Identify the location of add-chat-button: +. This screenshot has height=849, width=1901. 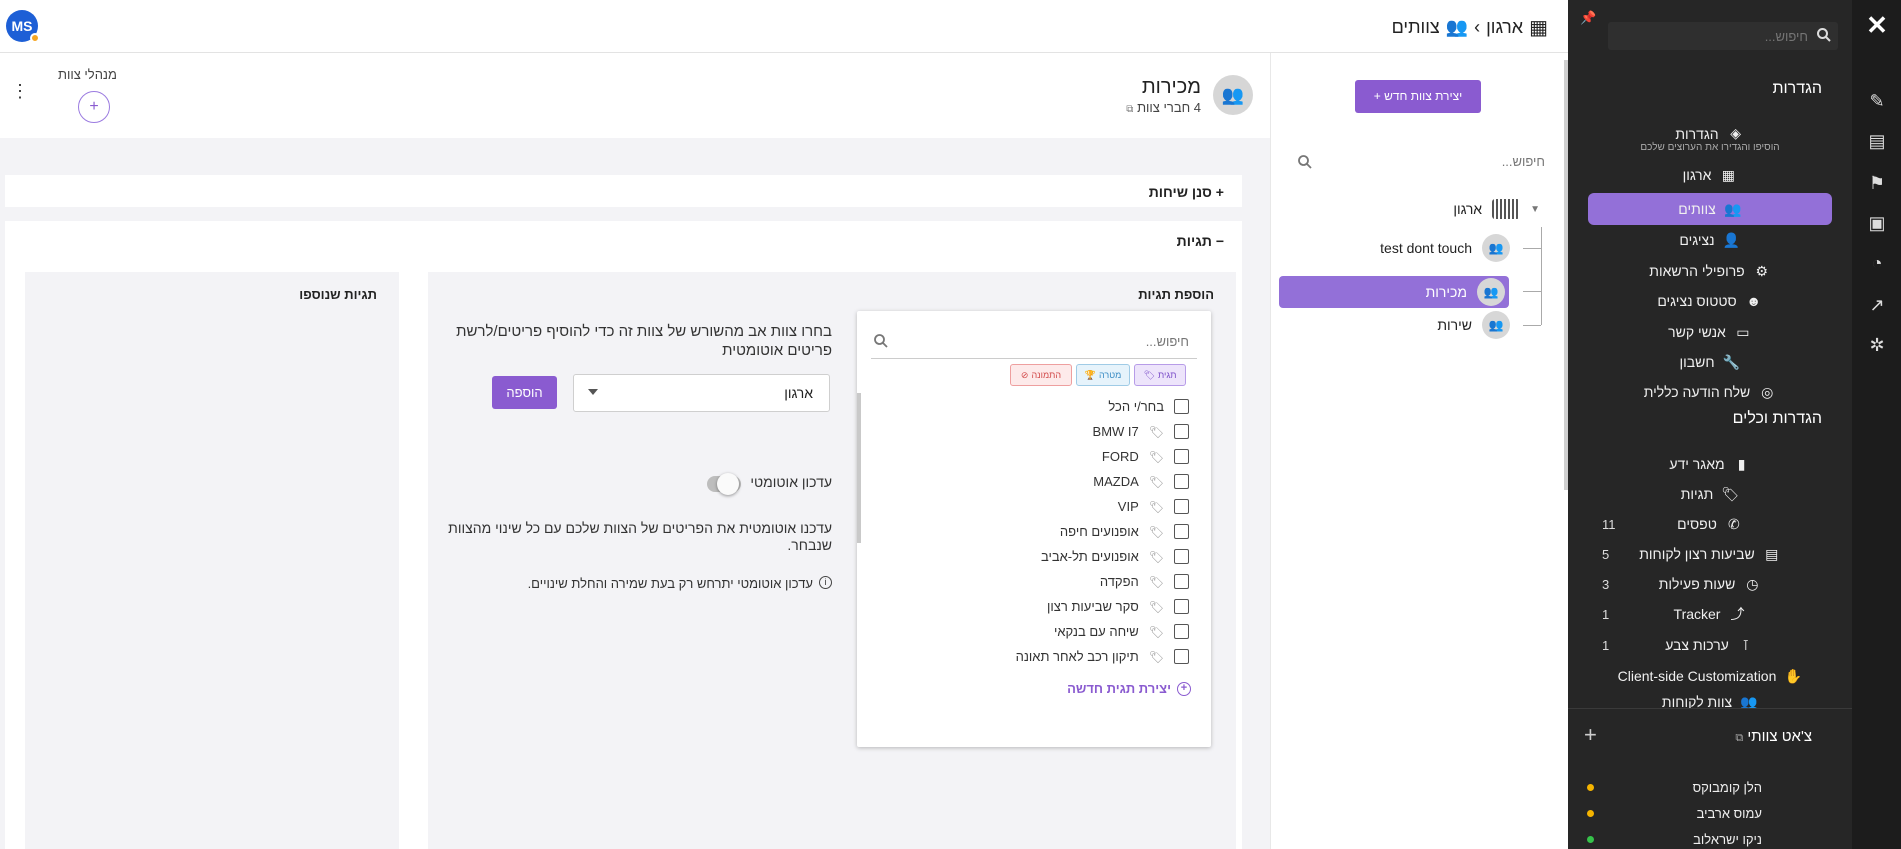
(1590, 735).